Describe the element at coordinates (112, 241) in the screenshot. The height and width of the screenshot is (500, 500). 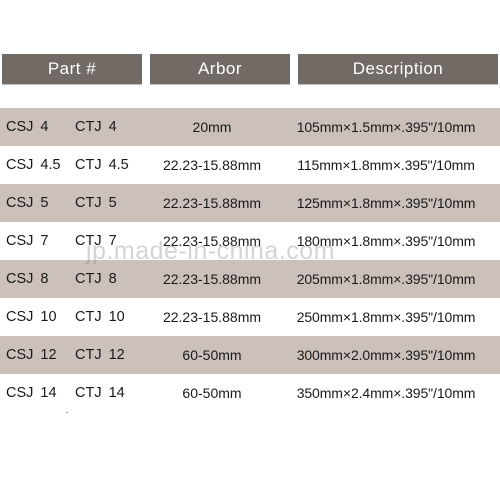
I see `arbor-number-size: 7` at that location.